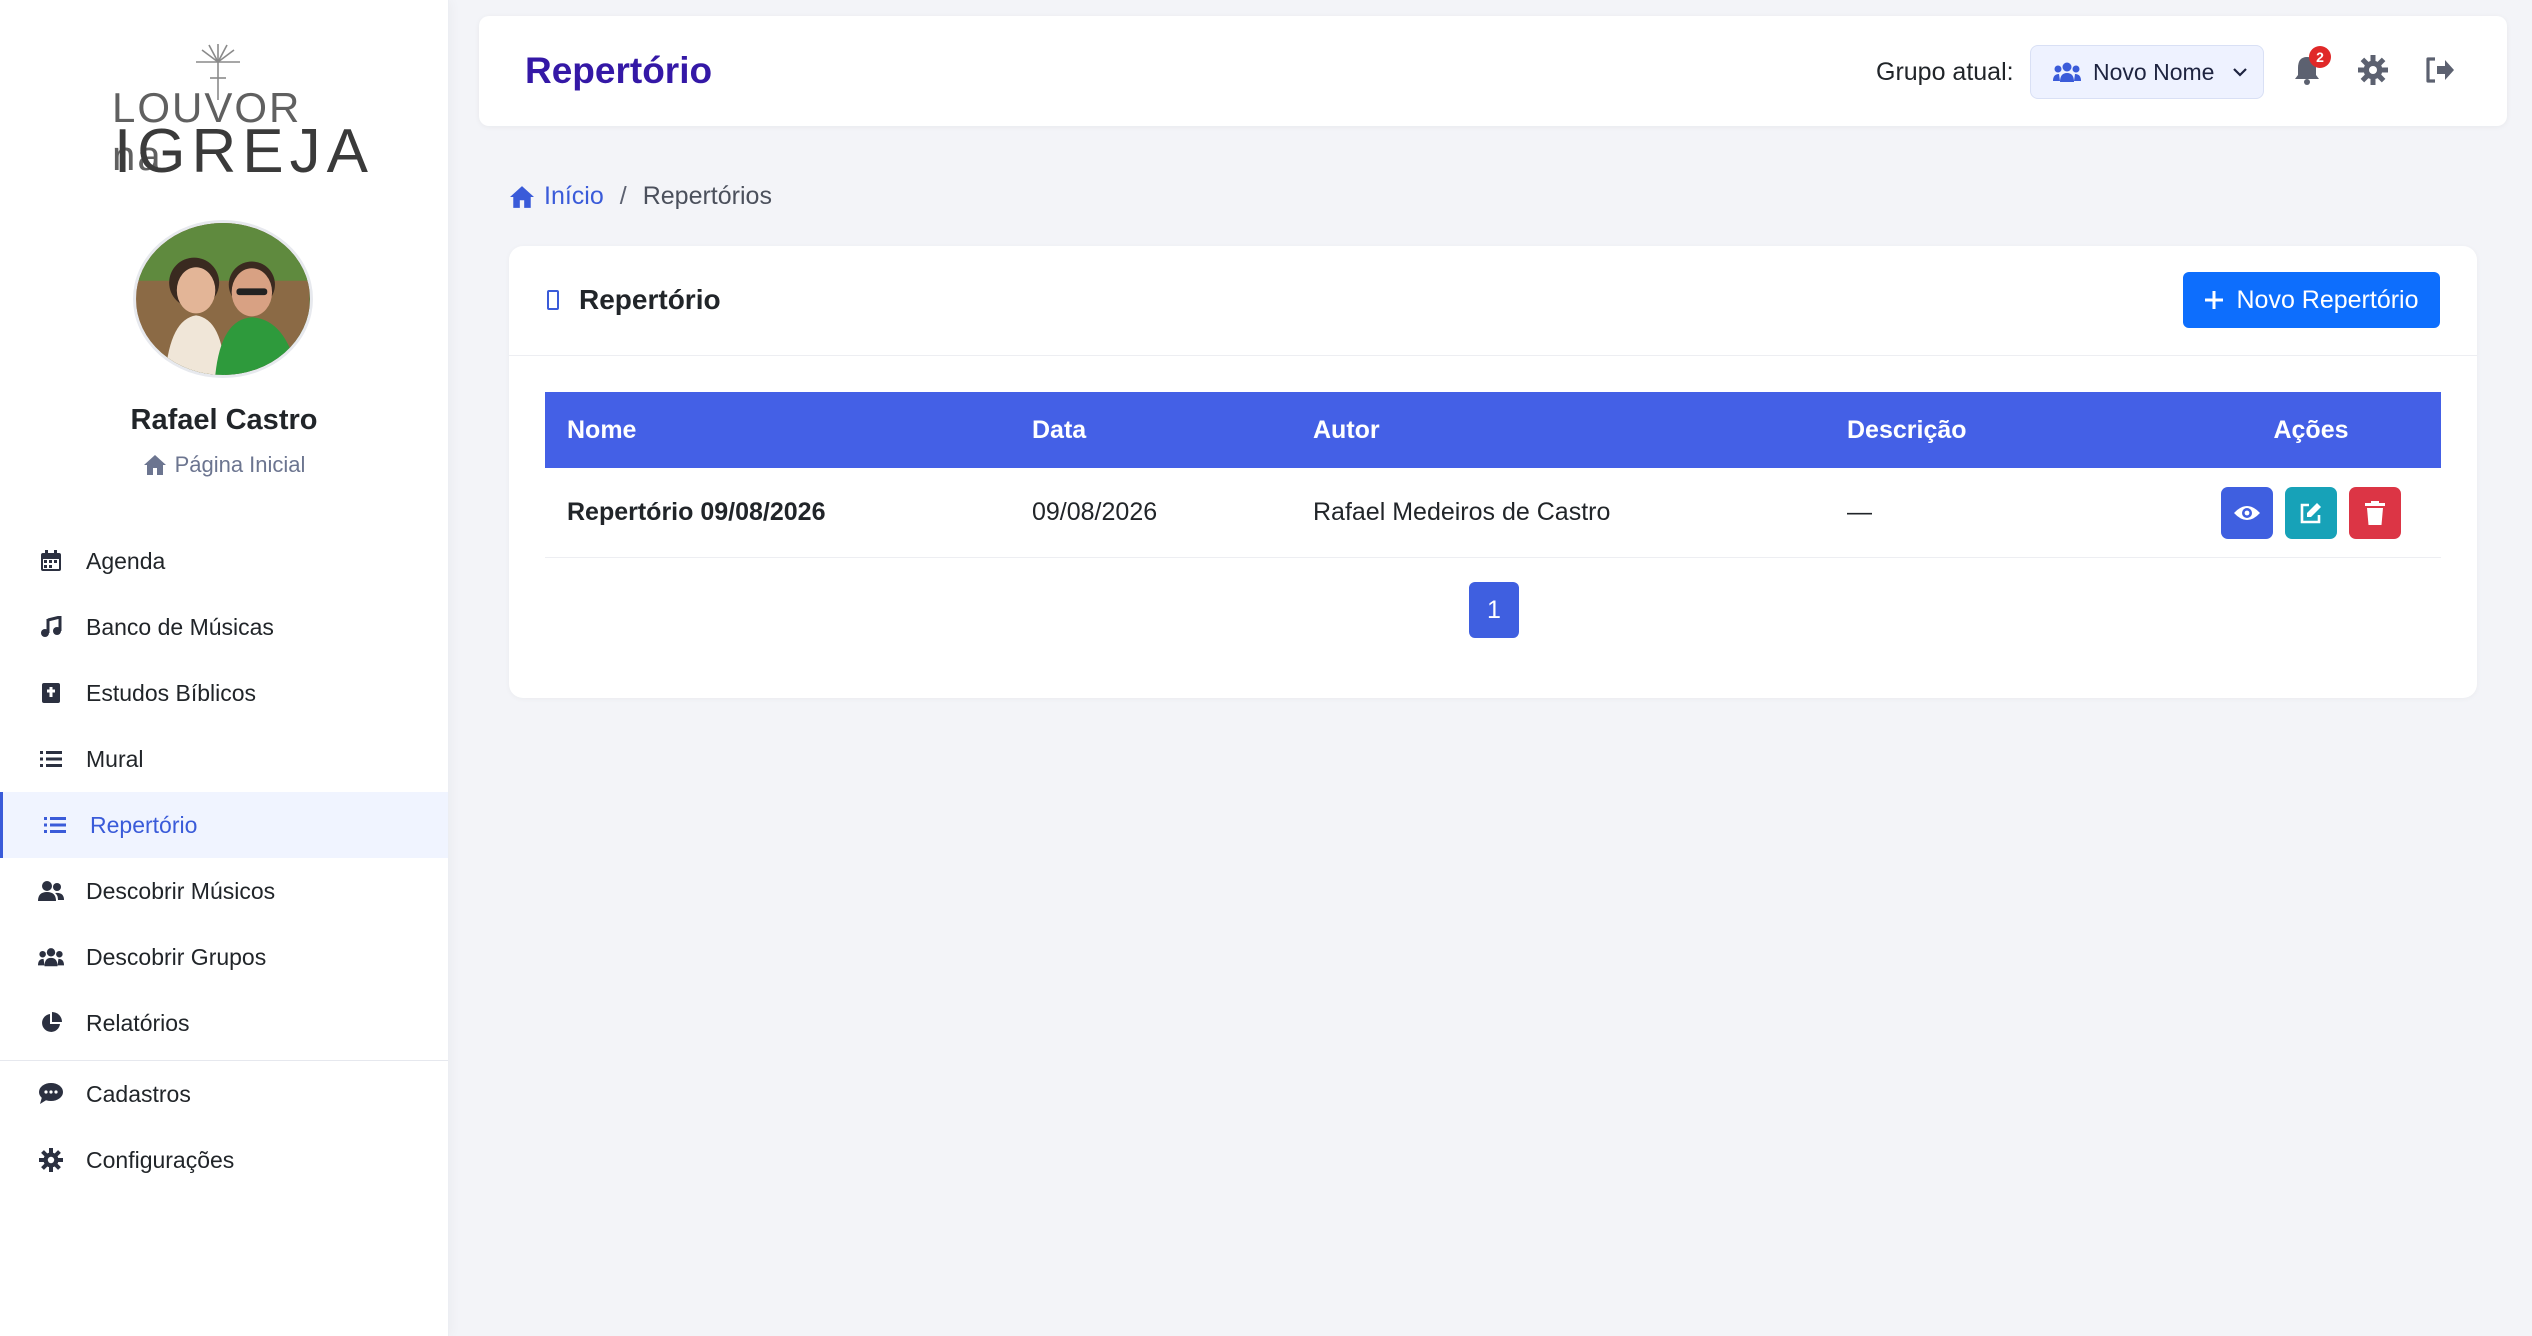 The width and height of the screenshot is (2532, 1336). What do you see at coordinates (51, 693) in the screenshot?
I see `bible-icon` at bounding box center [51, 693].